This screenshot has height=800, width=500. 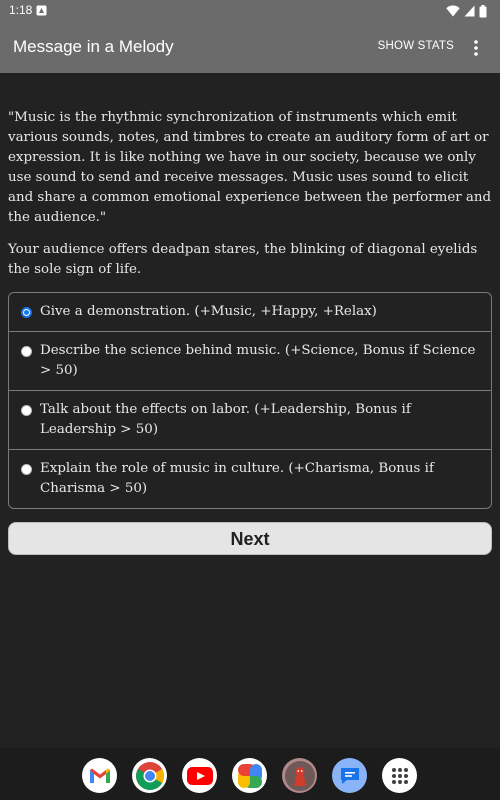 I want to click on status-icons, so click(x=466, y=11).